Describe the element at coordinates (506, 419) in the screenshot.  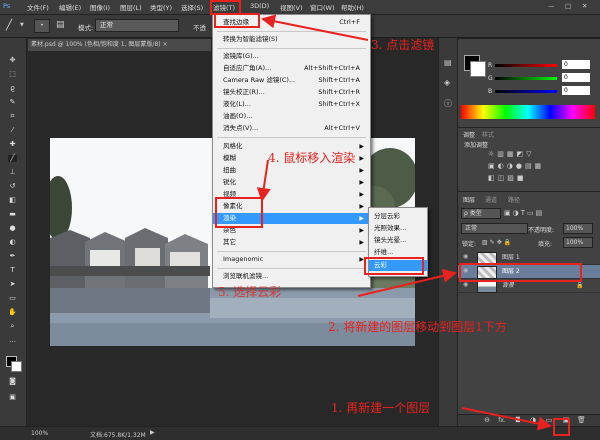
I see `arrow-to-new-layer` at that location.